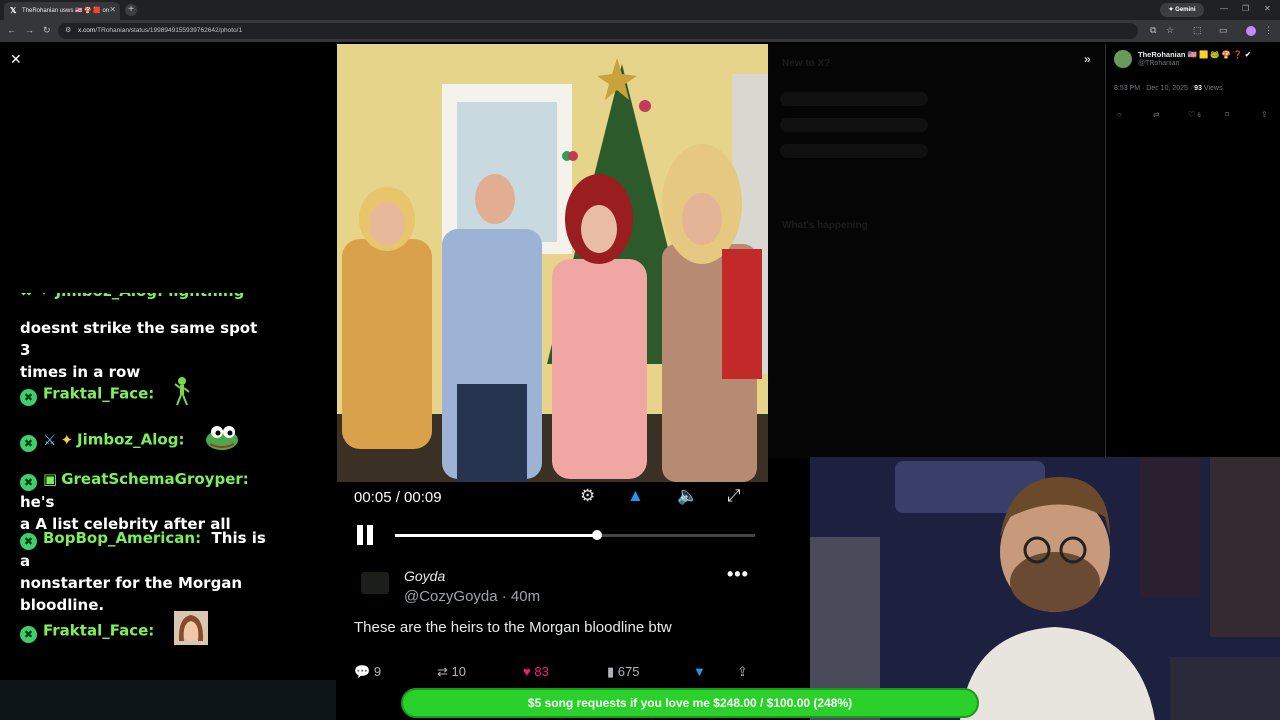 This screenshot has width=1280, height=720. Describe the element at coordinates (575, 535) in the screenshot. I see `video-progress-slider` at that location.